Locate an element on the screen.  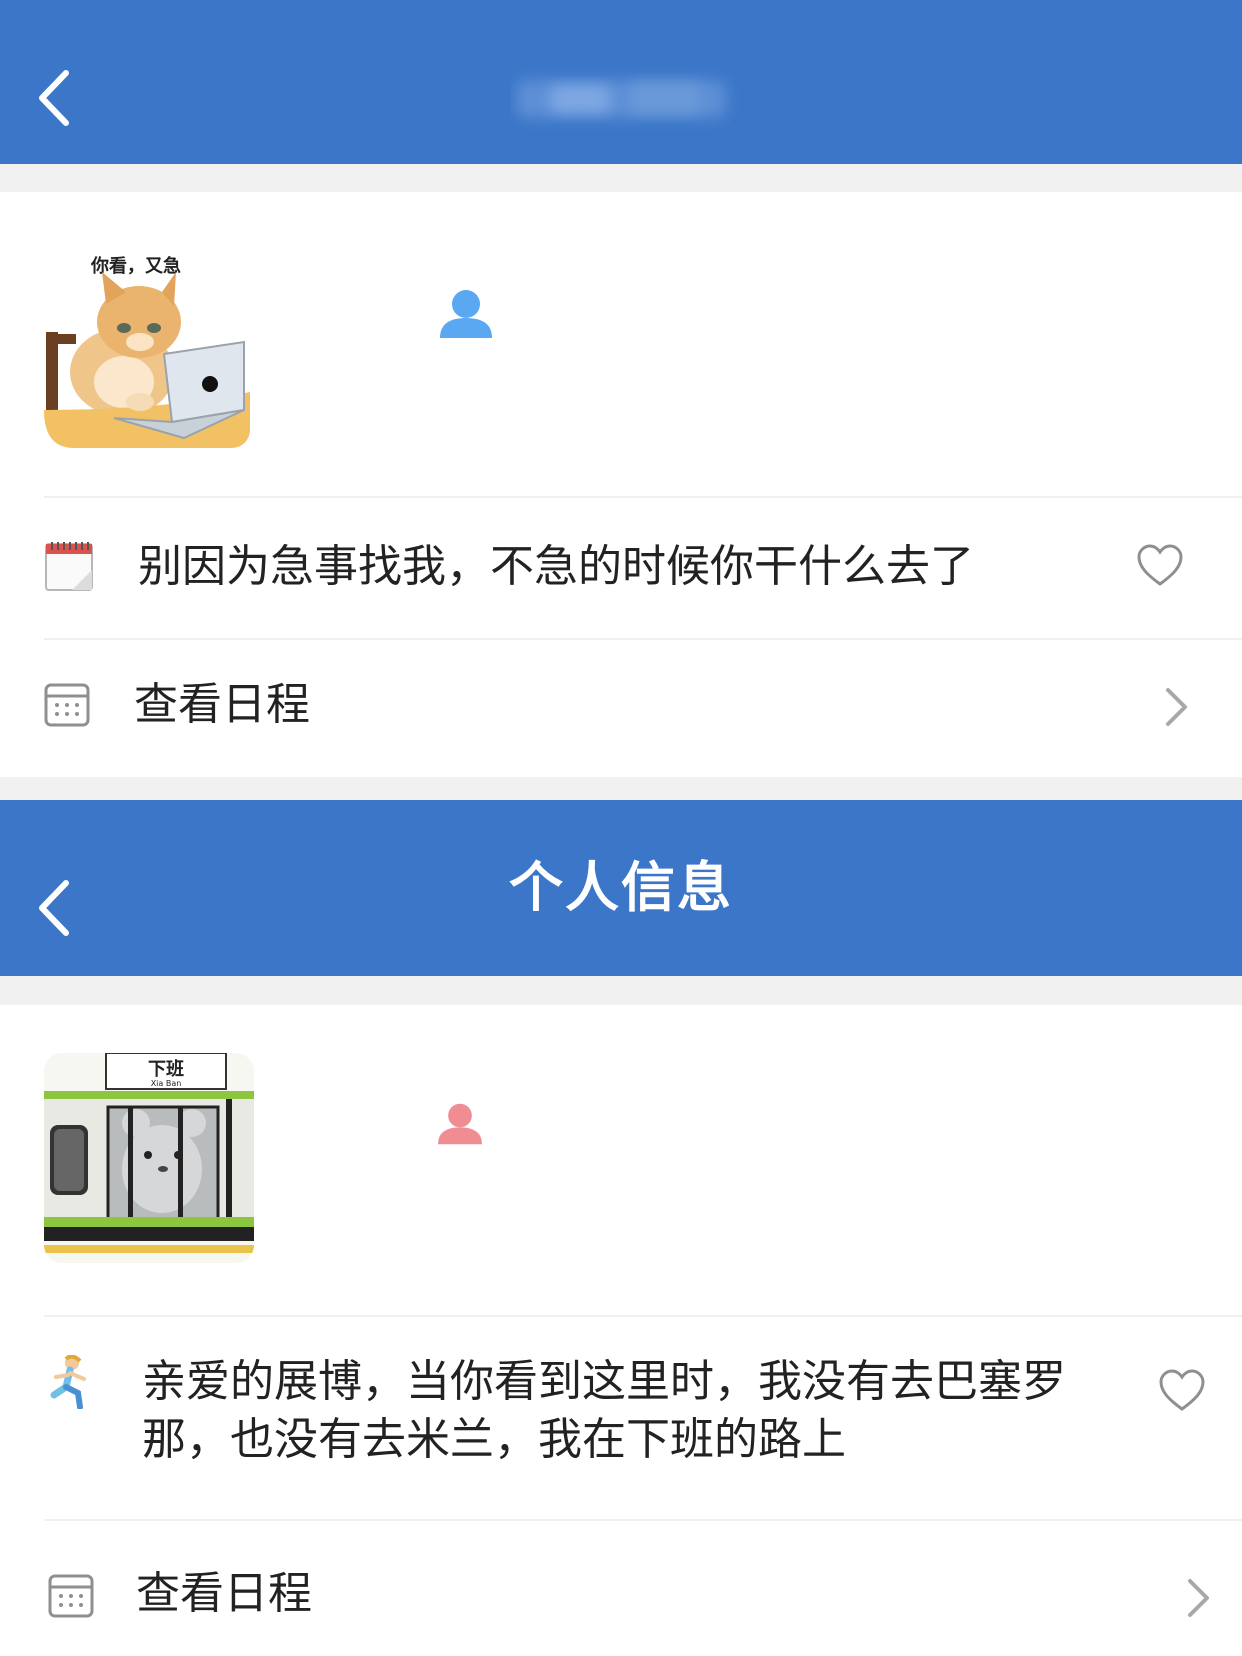
avatar: 你看，又急 is located at coordinates (147, 345).